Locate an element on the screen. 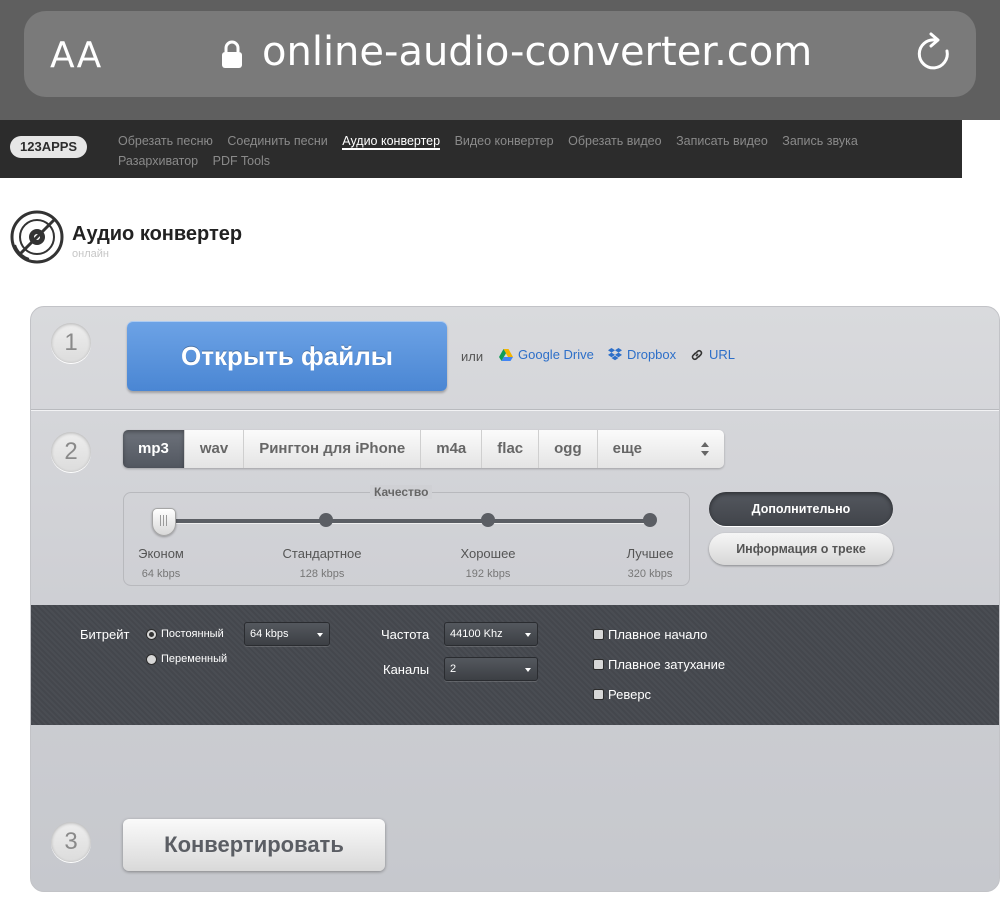 The height and width of the screenshot is (915, 1000). bitrate-variable-radio is located at coordinates (151, 659).